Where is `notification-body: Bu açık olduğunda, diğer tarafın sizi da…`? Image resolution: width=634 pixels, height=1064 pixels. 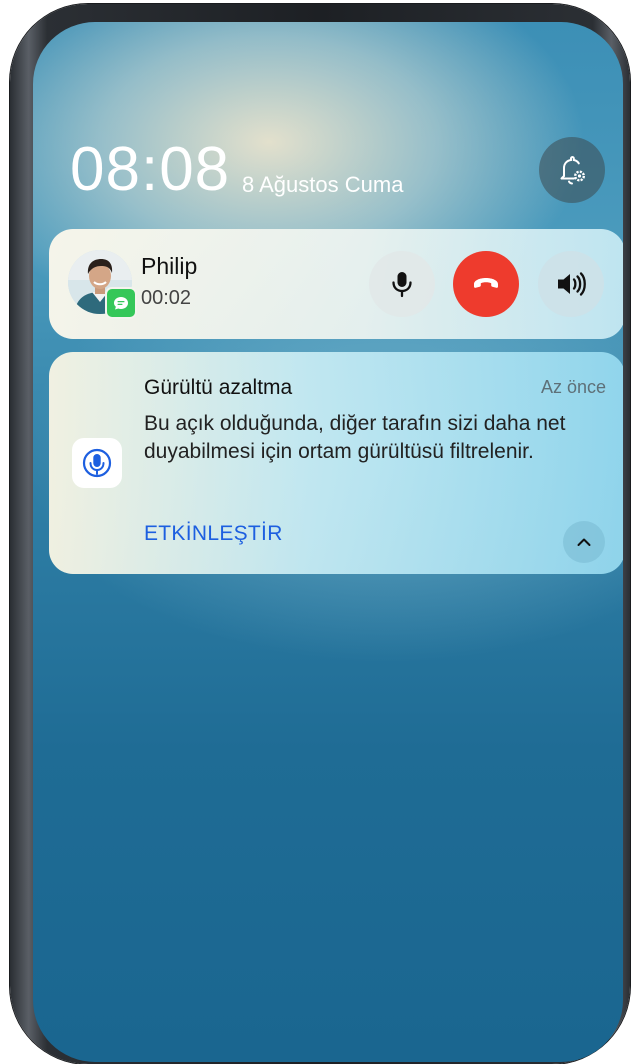
notification-body: Bu açık olduğunda, diğer tarafın sizi da… is located at coordinates (355, 437).